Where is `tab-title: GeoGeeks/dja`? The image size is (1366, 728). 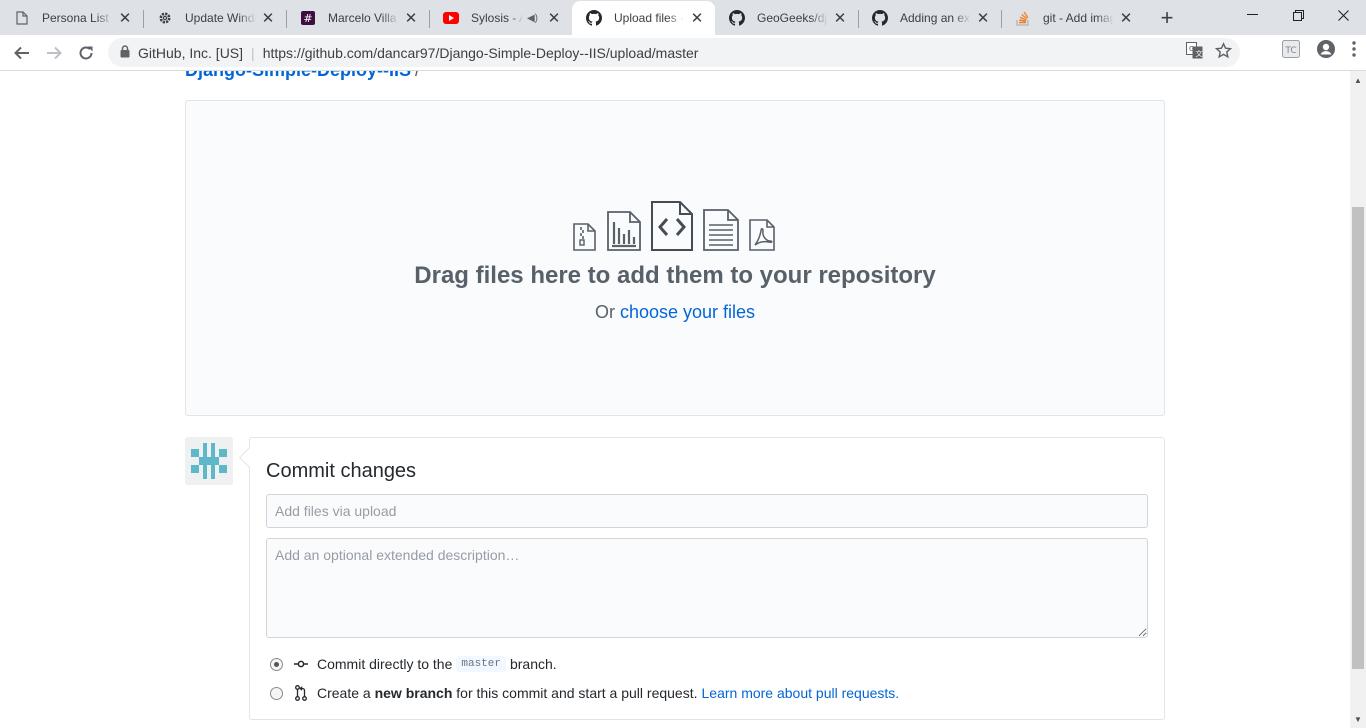 tab-title: GeoGeeks/dja is located at coordinates (792, 18).